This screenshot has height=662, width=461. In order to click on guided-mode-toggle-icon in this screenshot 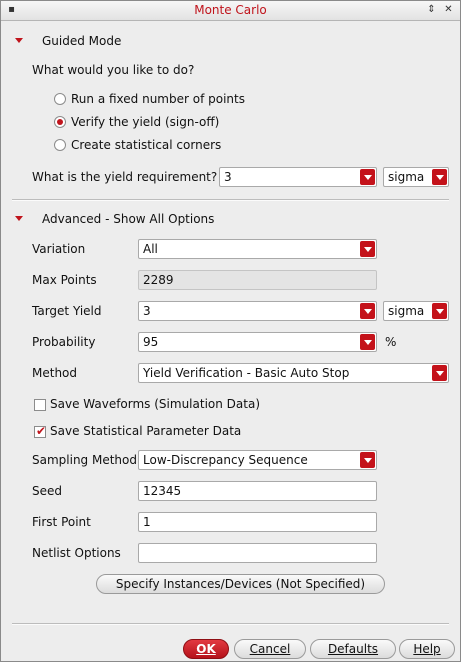, I will do `click(19, 40)`.